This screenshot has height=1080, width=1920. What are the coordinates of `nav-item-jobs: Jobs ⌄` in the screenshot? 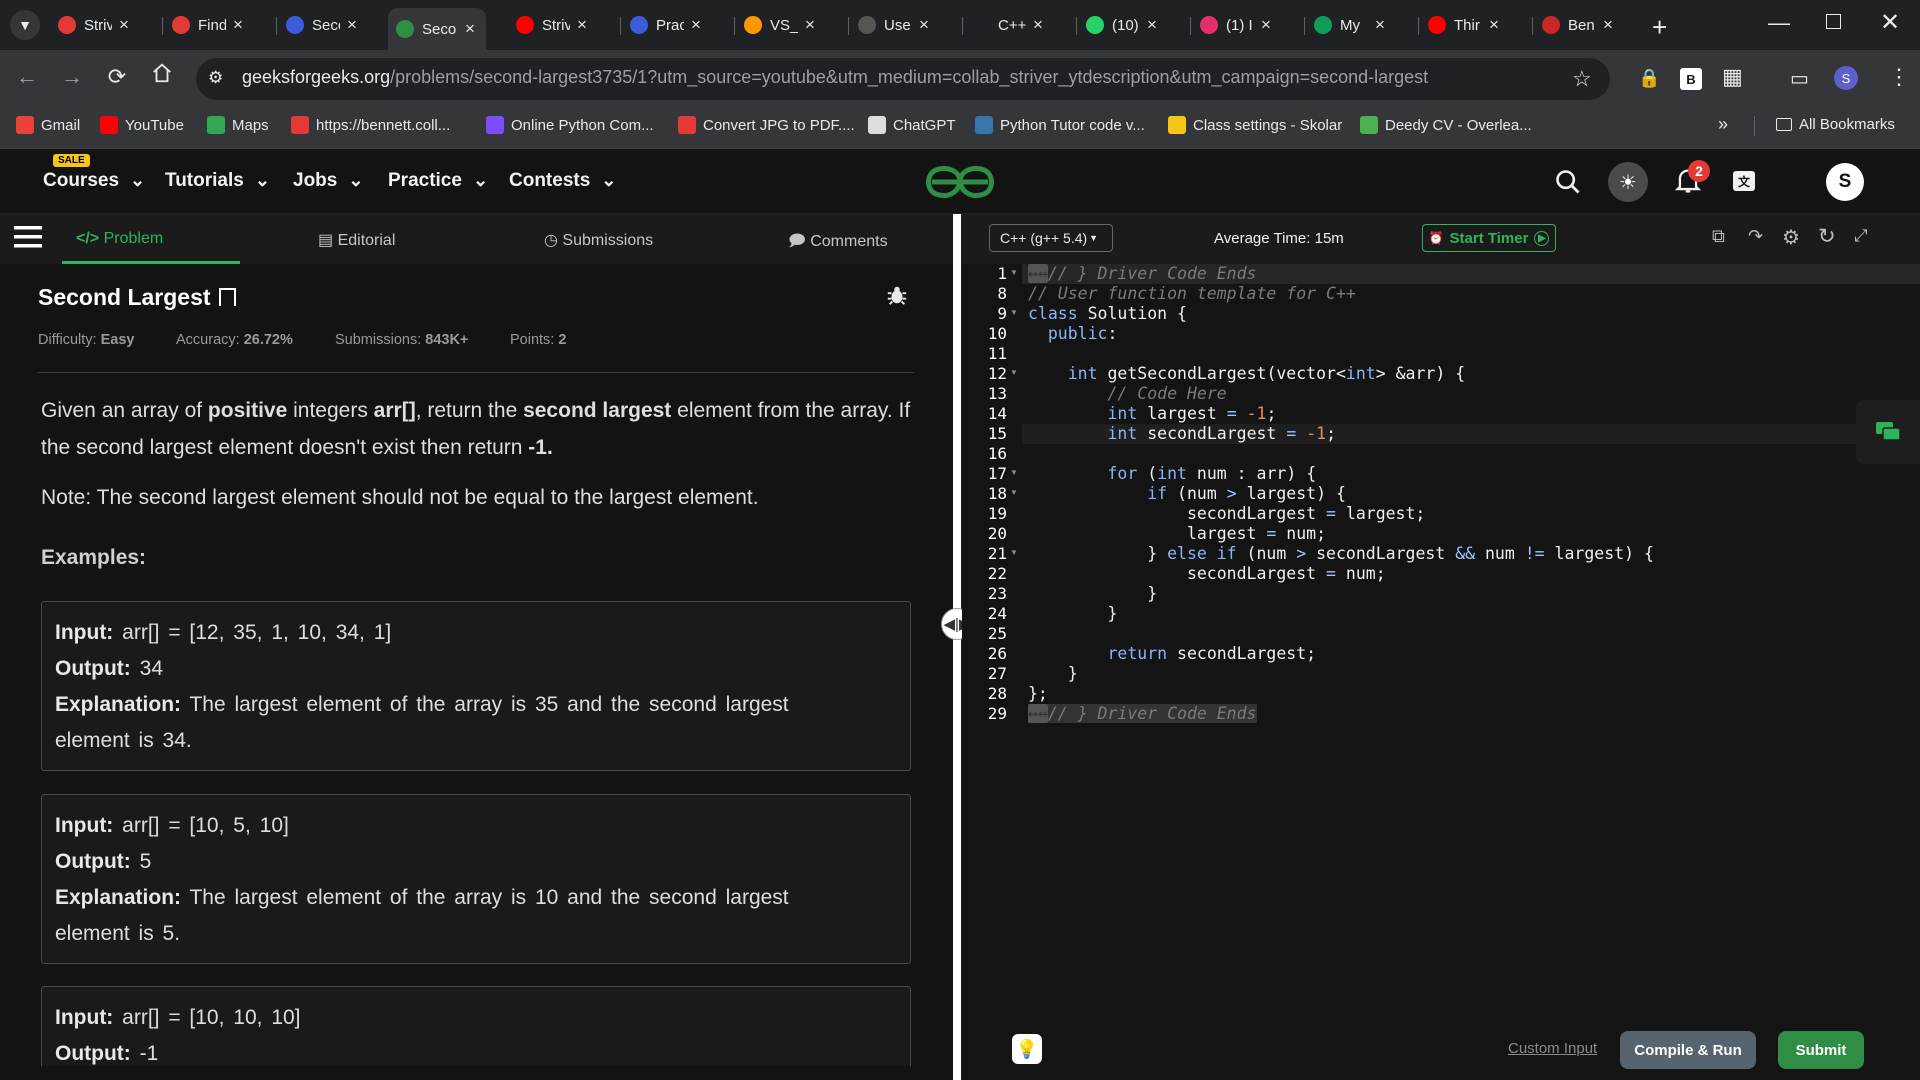 It's located at (328, 181).